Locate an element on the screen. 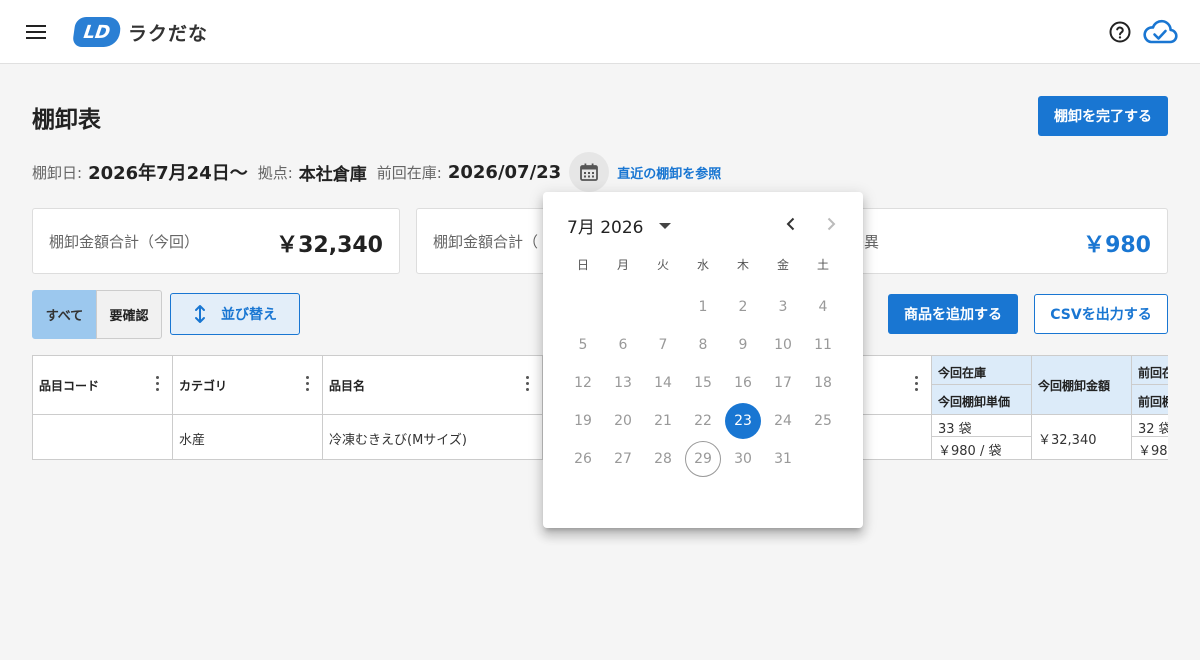  column-header-amount-now: 今回棚卸金額 is located at coordinates (1082, 385).